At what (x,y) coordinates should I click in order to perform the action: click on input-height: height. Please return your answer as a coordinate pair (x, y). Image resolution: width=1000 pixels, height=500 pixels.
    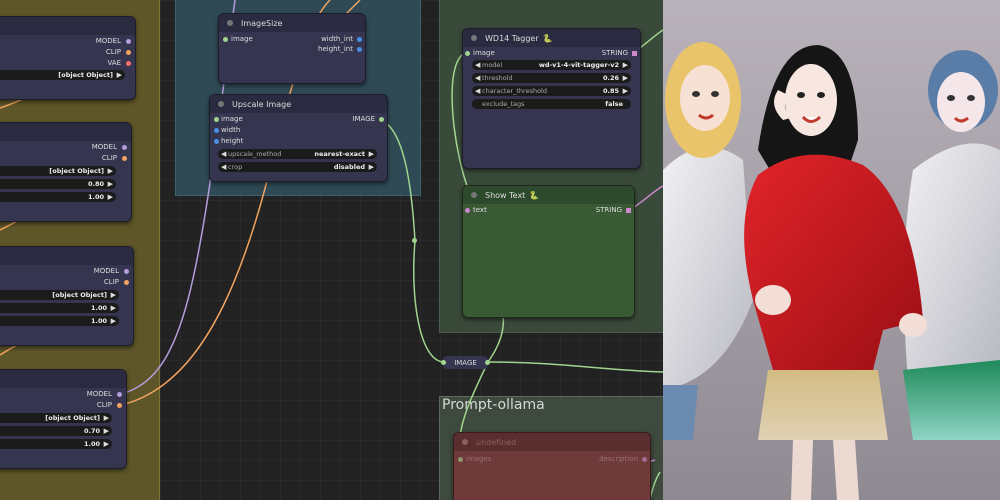
    Looking at the image, I should click on (232, 141).